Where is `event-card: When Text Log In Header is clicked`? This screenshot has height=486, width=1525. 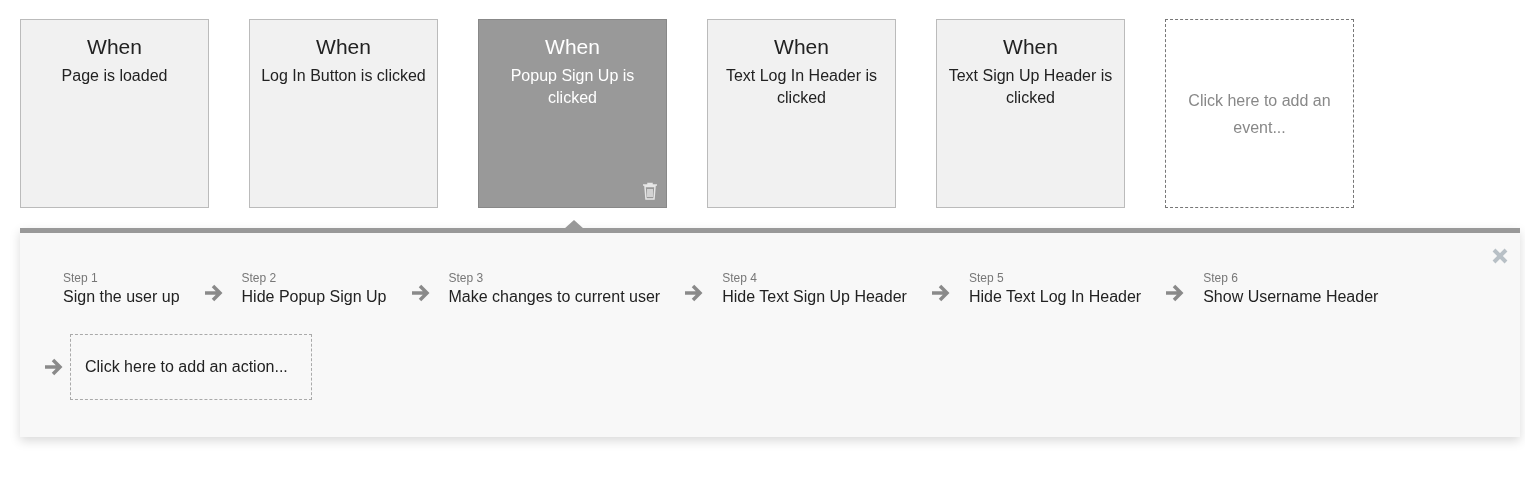 event-card: When Text Log In Header is clicked is located at coordinates (801, 113).